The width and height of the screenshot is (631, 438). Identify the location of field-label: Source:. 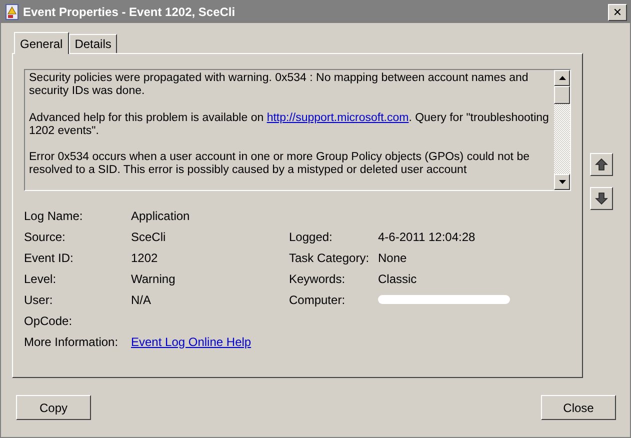
(45, 237).